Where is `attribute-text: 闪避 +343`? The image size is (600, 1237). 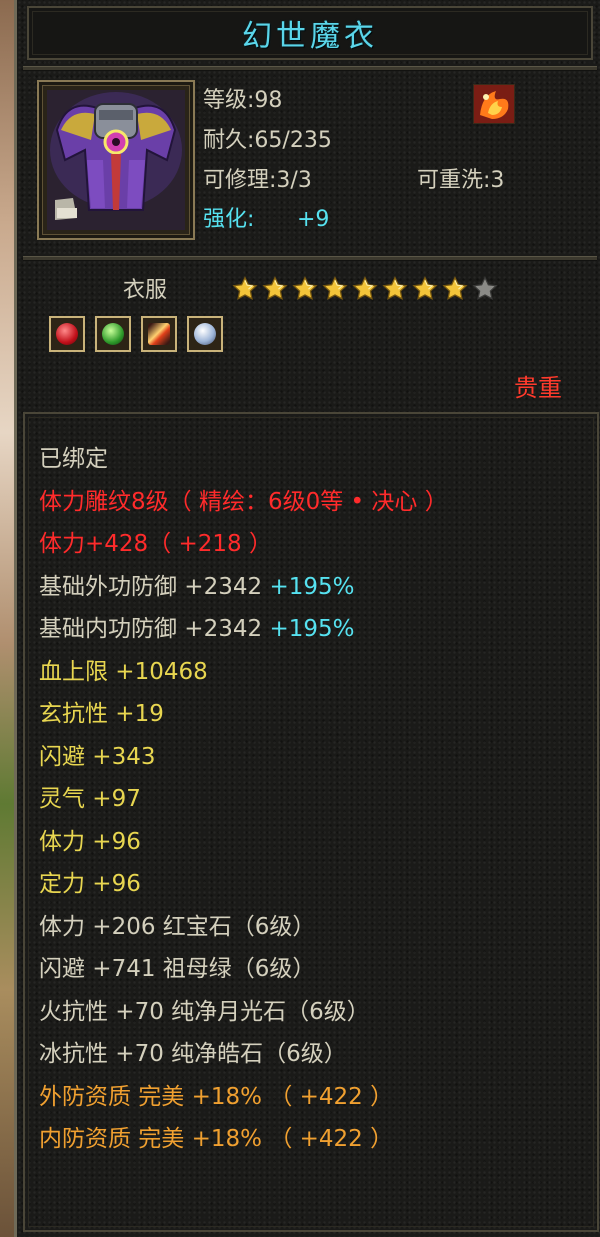
attribute-text: 闪避 +343 is located at coordinates (97, 756).